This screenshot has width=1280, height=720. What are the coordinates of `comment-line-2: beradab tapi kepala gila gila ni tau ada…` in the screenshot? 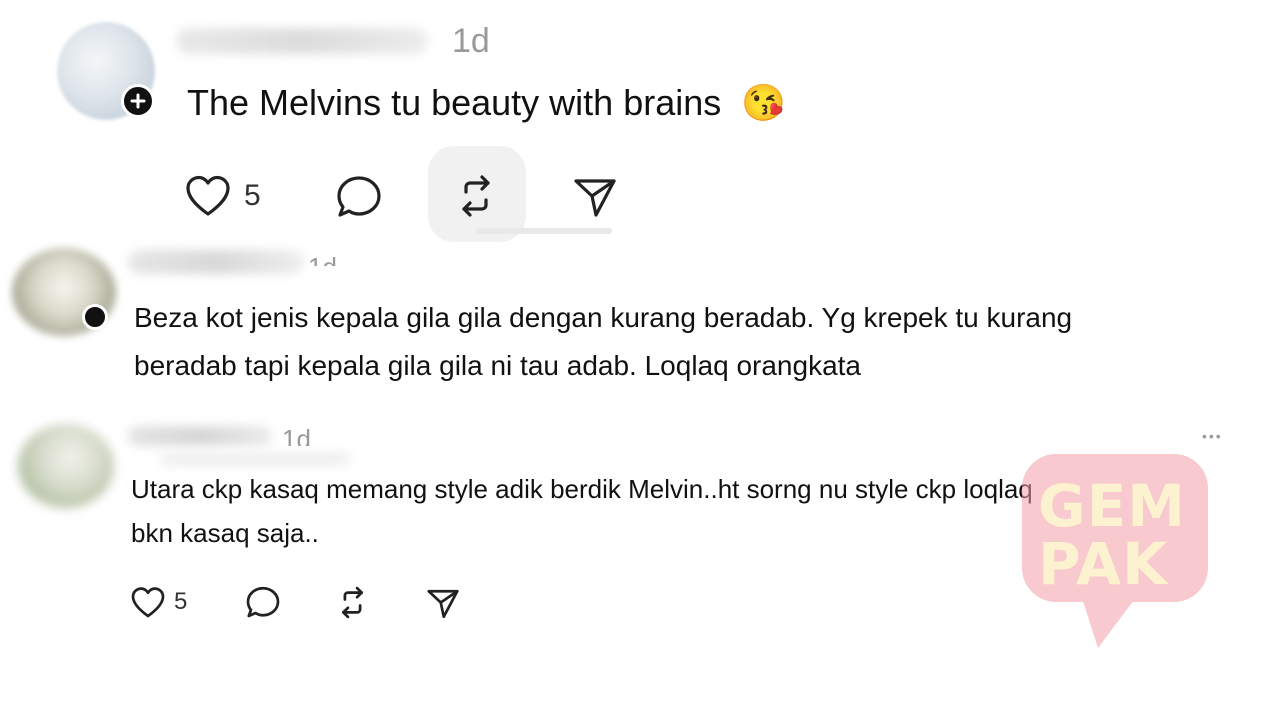 It's located at (498, 365).